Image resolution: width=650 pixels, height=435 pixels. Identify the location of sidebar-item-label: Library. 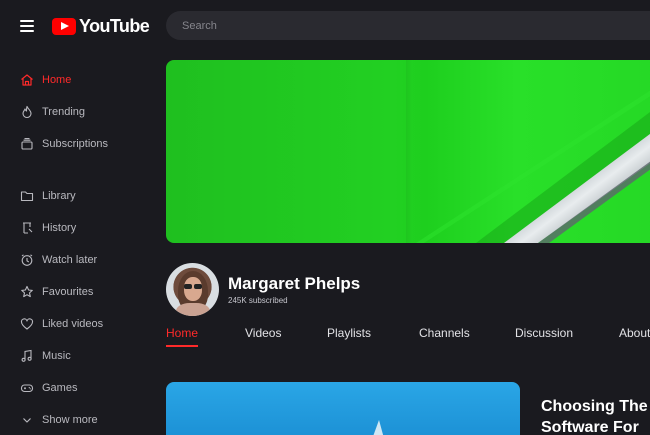
(59, 196).